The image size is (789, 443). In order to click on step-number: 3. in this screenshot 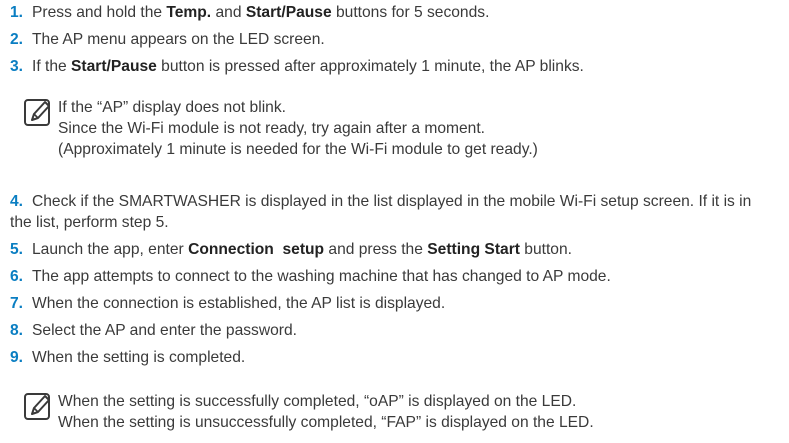, I will do `click(17, 66)`.